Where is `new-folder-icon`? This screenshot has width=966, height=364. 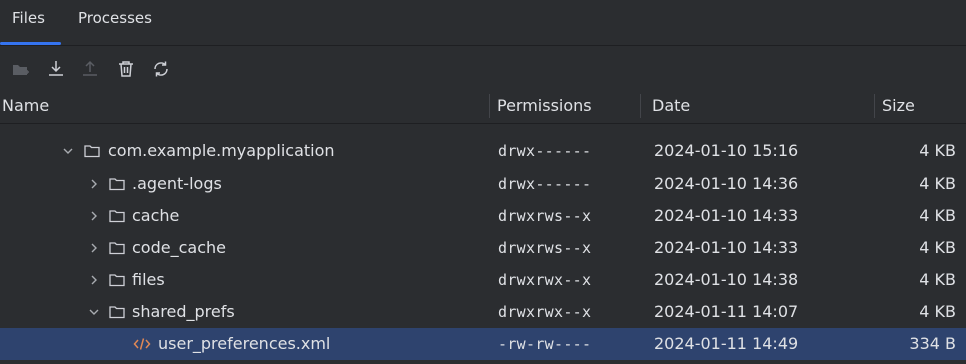 new-folder-icon is located at coordinates (21, 69).